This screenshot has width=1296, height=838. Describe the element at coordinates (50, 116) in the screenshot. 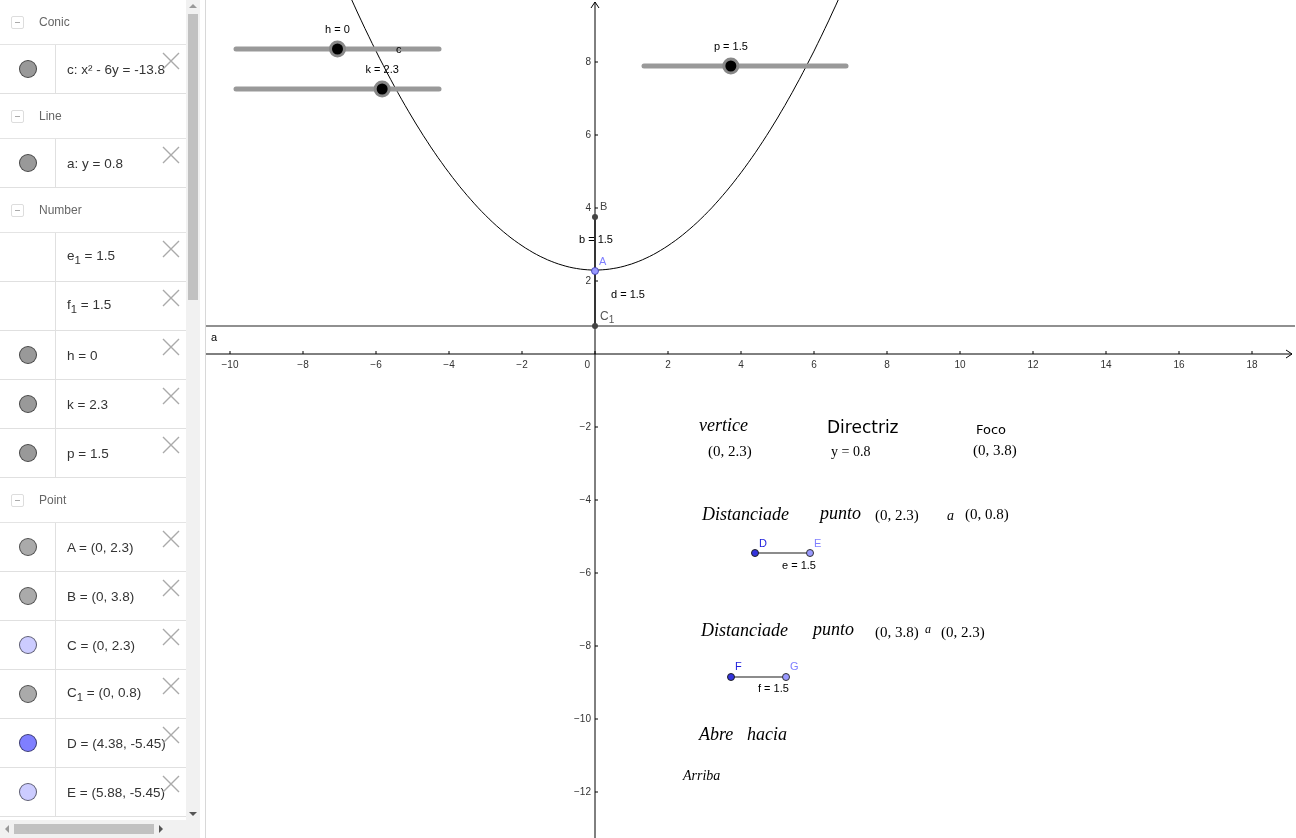

I see `group-title: Line` at that location.